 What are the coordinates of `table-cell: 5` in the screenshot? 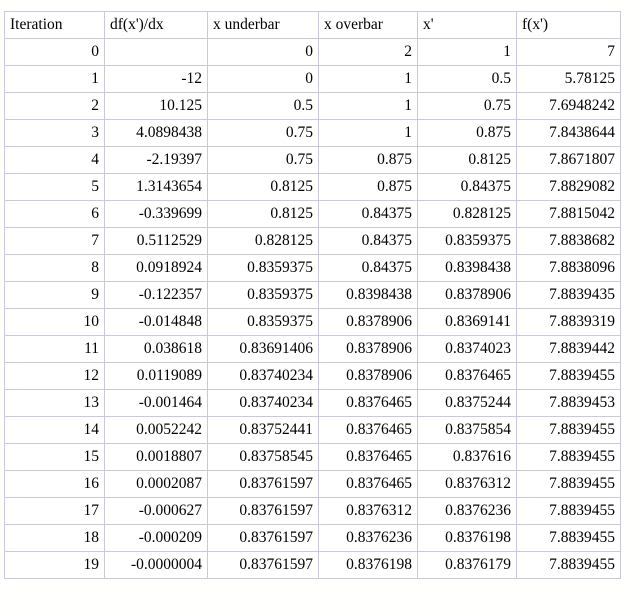 It's located at (54, 187).